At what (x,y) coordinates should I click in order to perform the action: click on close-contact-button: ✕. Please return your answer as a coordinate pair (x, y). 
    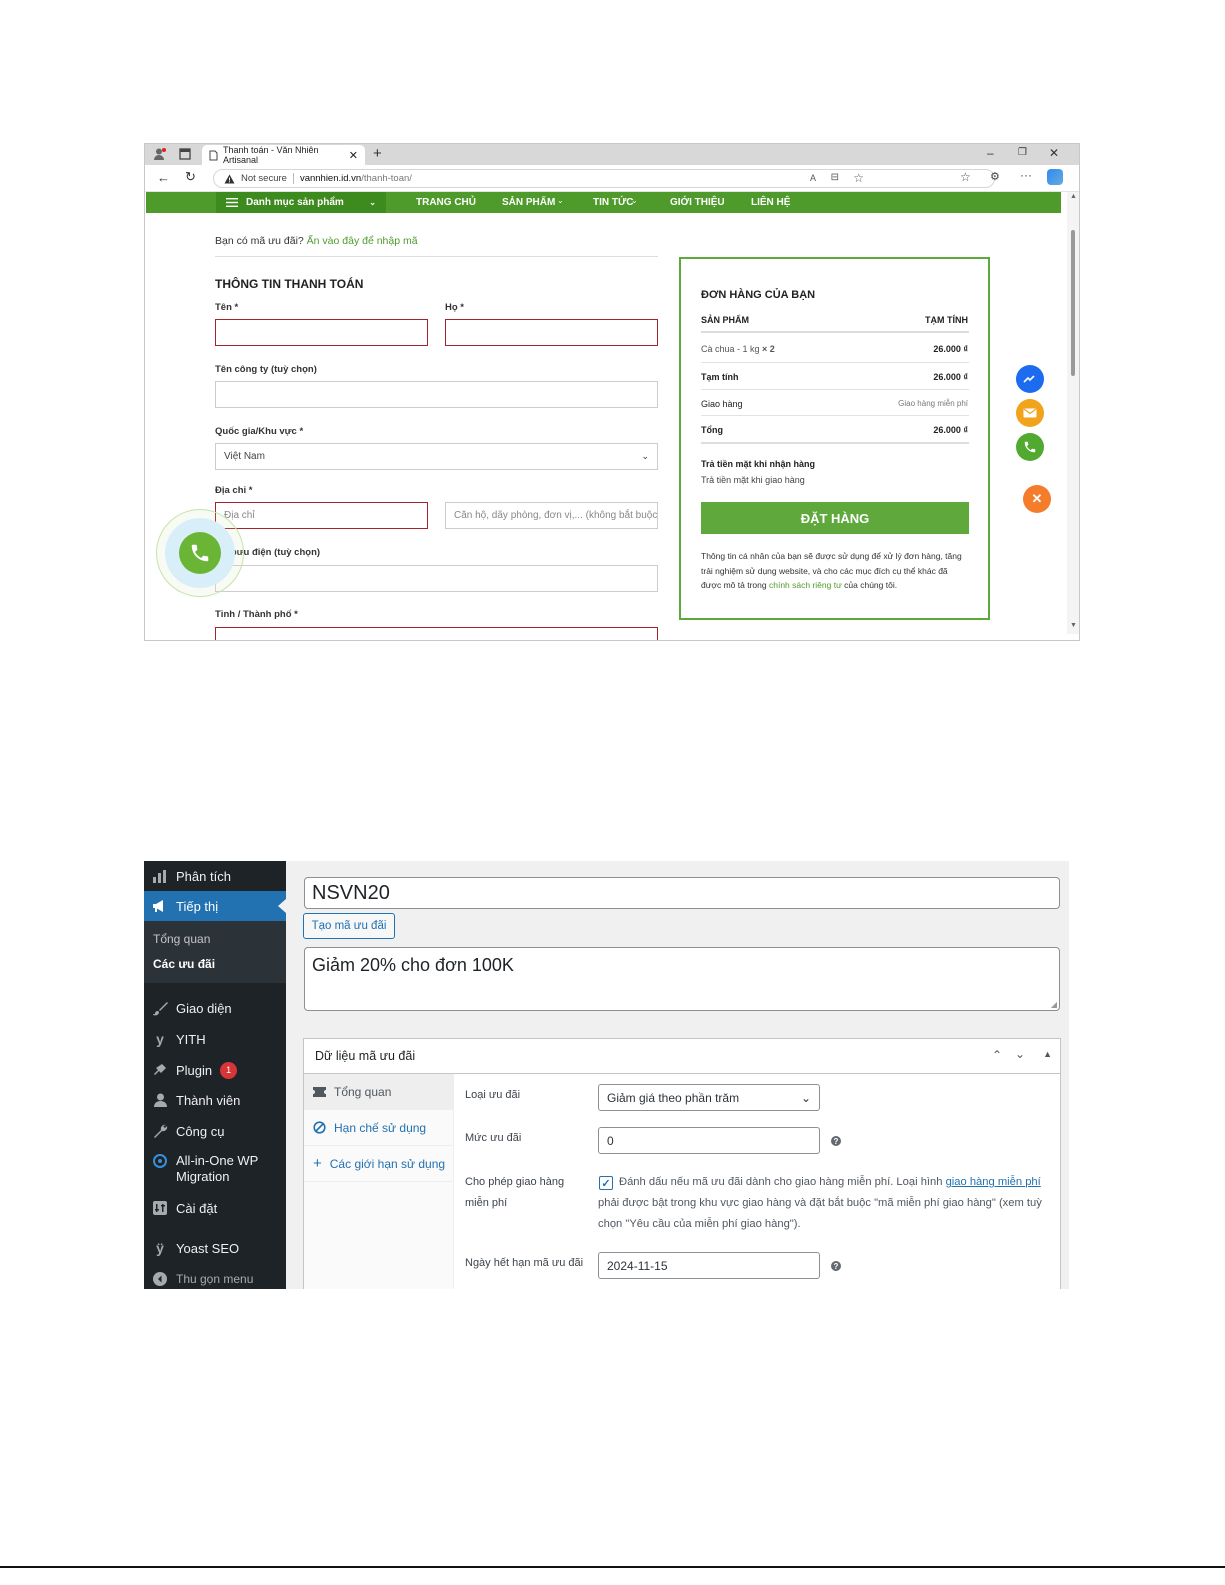
    Looking at the image, I should click on (1037, 499).